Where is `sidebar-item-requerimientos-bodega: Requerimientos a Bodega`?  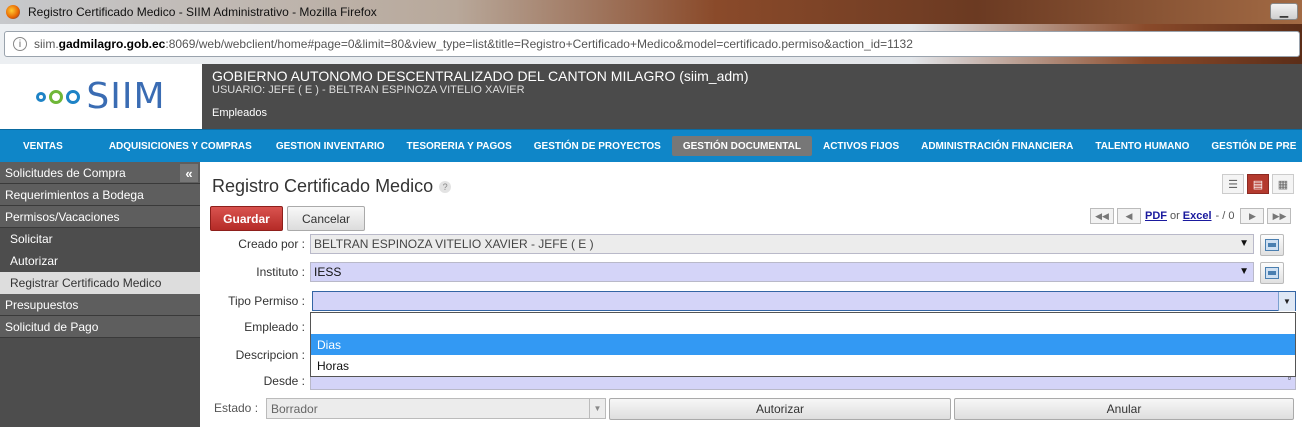 sidebar-item-requerimientos-bodega: Requerimientos a Bodega is located at coordinates (100, 195).